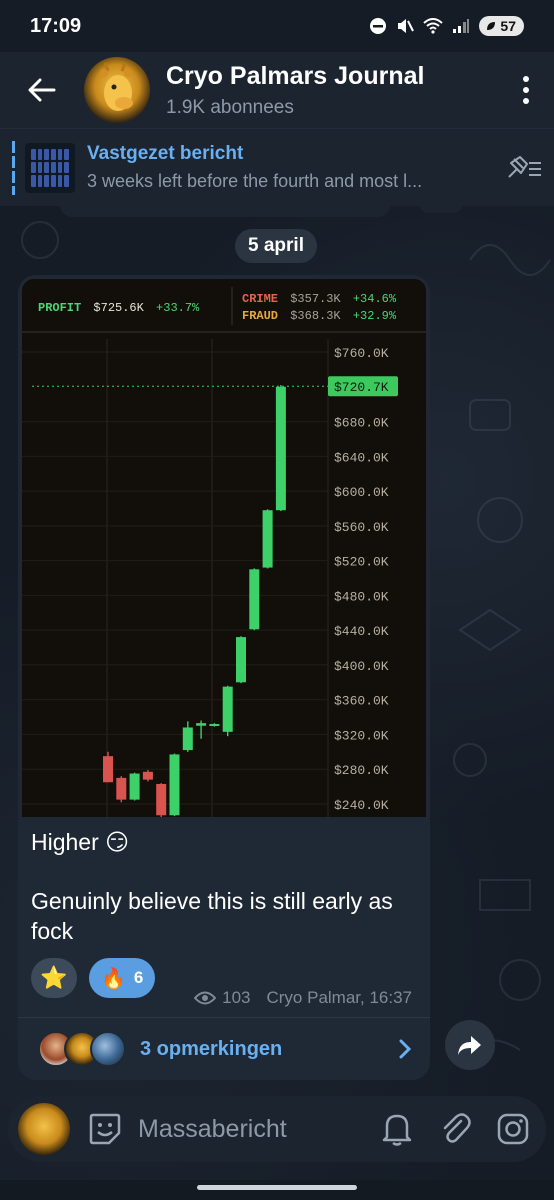 Image resolution: width=554 pixels, height=1200 pixels. I want to click on y-tick-label: $600.0K, so click(361, 492).